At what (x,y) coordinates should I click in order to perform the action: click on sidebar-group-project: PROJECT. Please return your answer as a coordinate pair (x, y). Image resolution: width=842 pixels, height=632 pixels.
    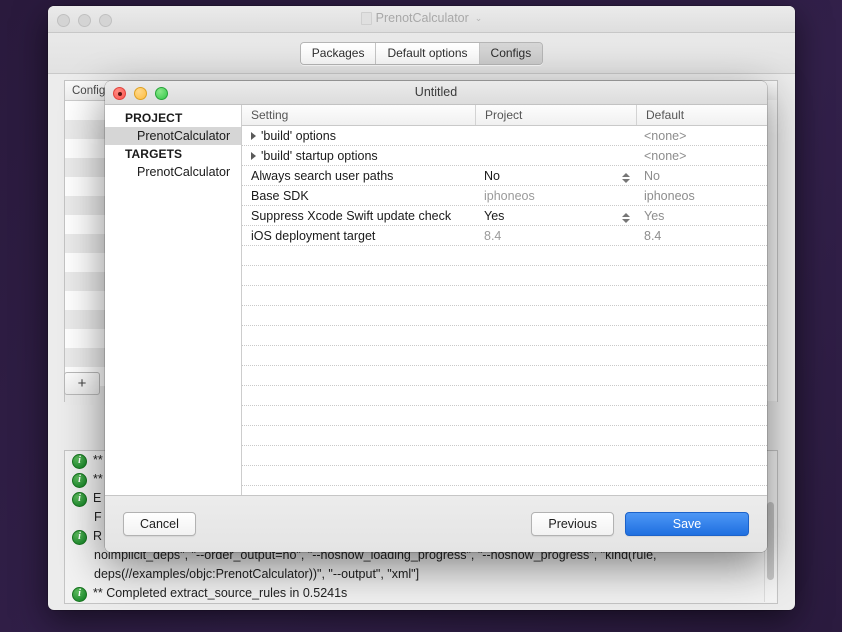
    Looking at the image, I should click on (154, 118).